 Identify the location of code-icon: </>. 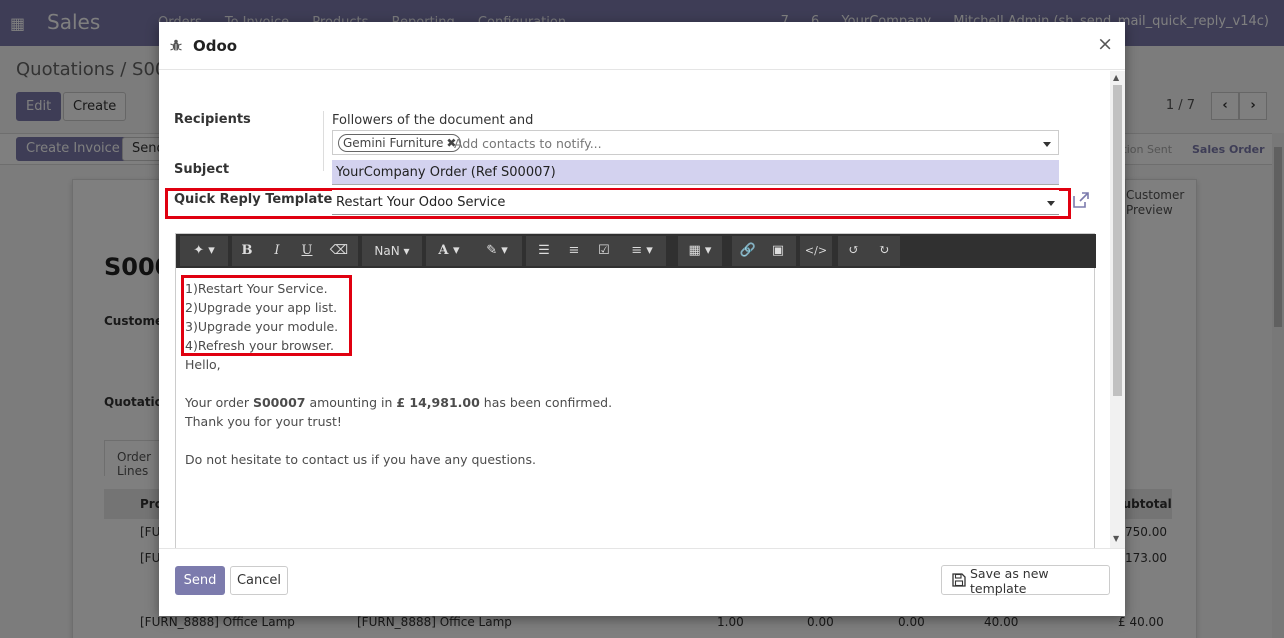
(816, 250).